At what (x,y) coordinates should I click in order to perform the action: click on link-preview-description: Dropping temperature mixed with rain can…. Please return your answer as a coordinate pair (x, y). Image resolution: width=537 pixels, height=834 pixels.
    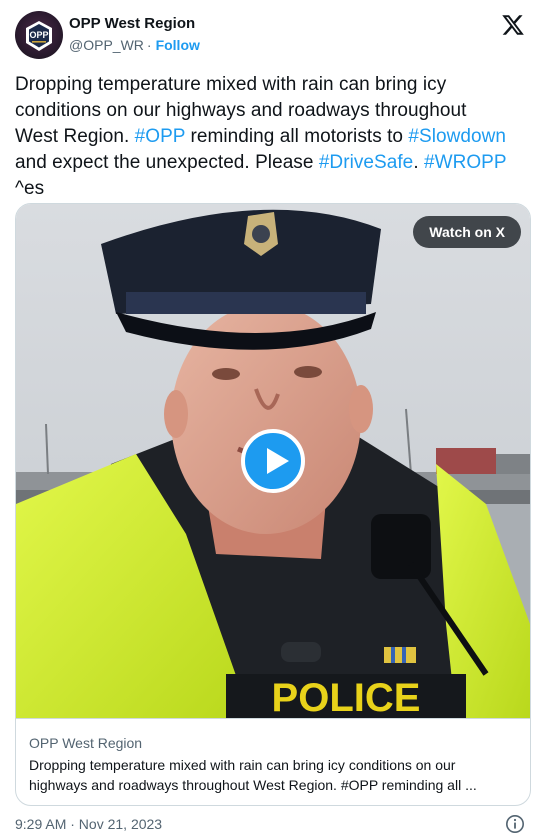
    Looking at the image, I should click on (253, 775).